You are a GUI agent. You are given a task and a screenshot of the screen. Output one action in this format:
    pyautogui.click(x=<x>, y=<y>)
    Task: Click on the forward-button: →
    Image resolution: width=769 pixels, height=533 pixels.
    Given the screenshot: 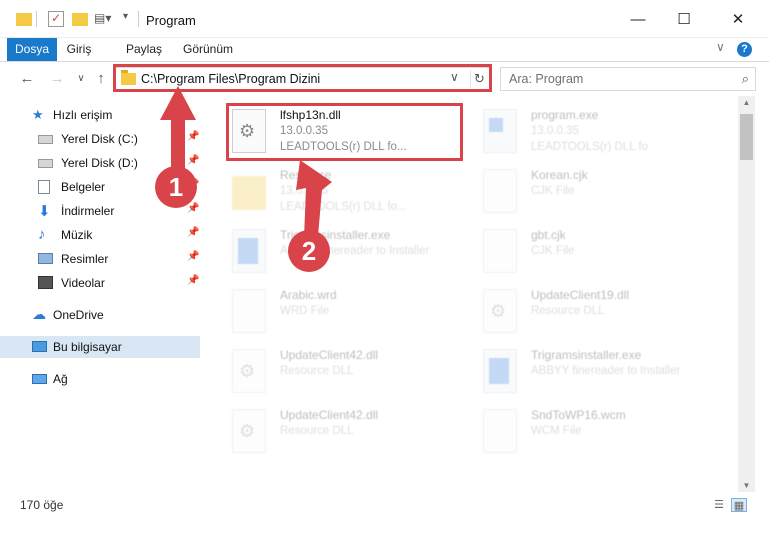 What is the action you would take?
    pyautogui.click(x=57, y=79)
    